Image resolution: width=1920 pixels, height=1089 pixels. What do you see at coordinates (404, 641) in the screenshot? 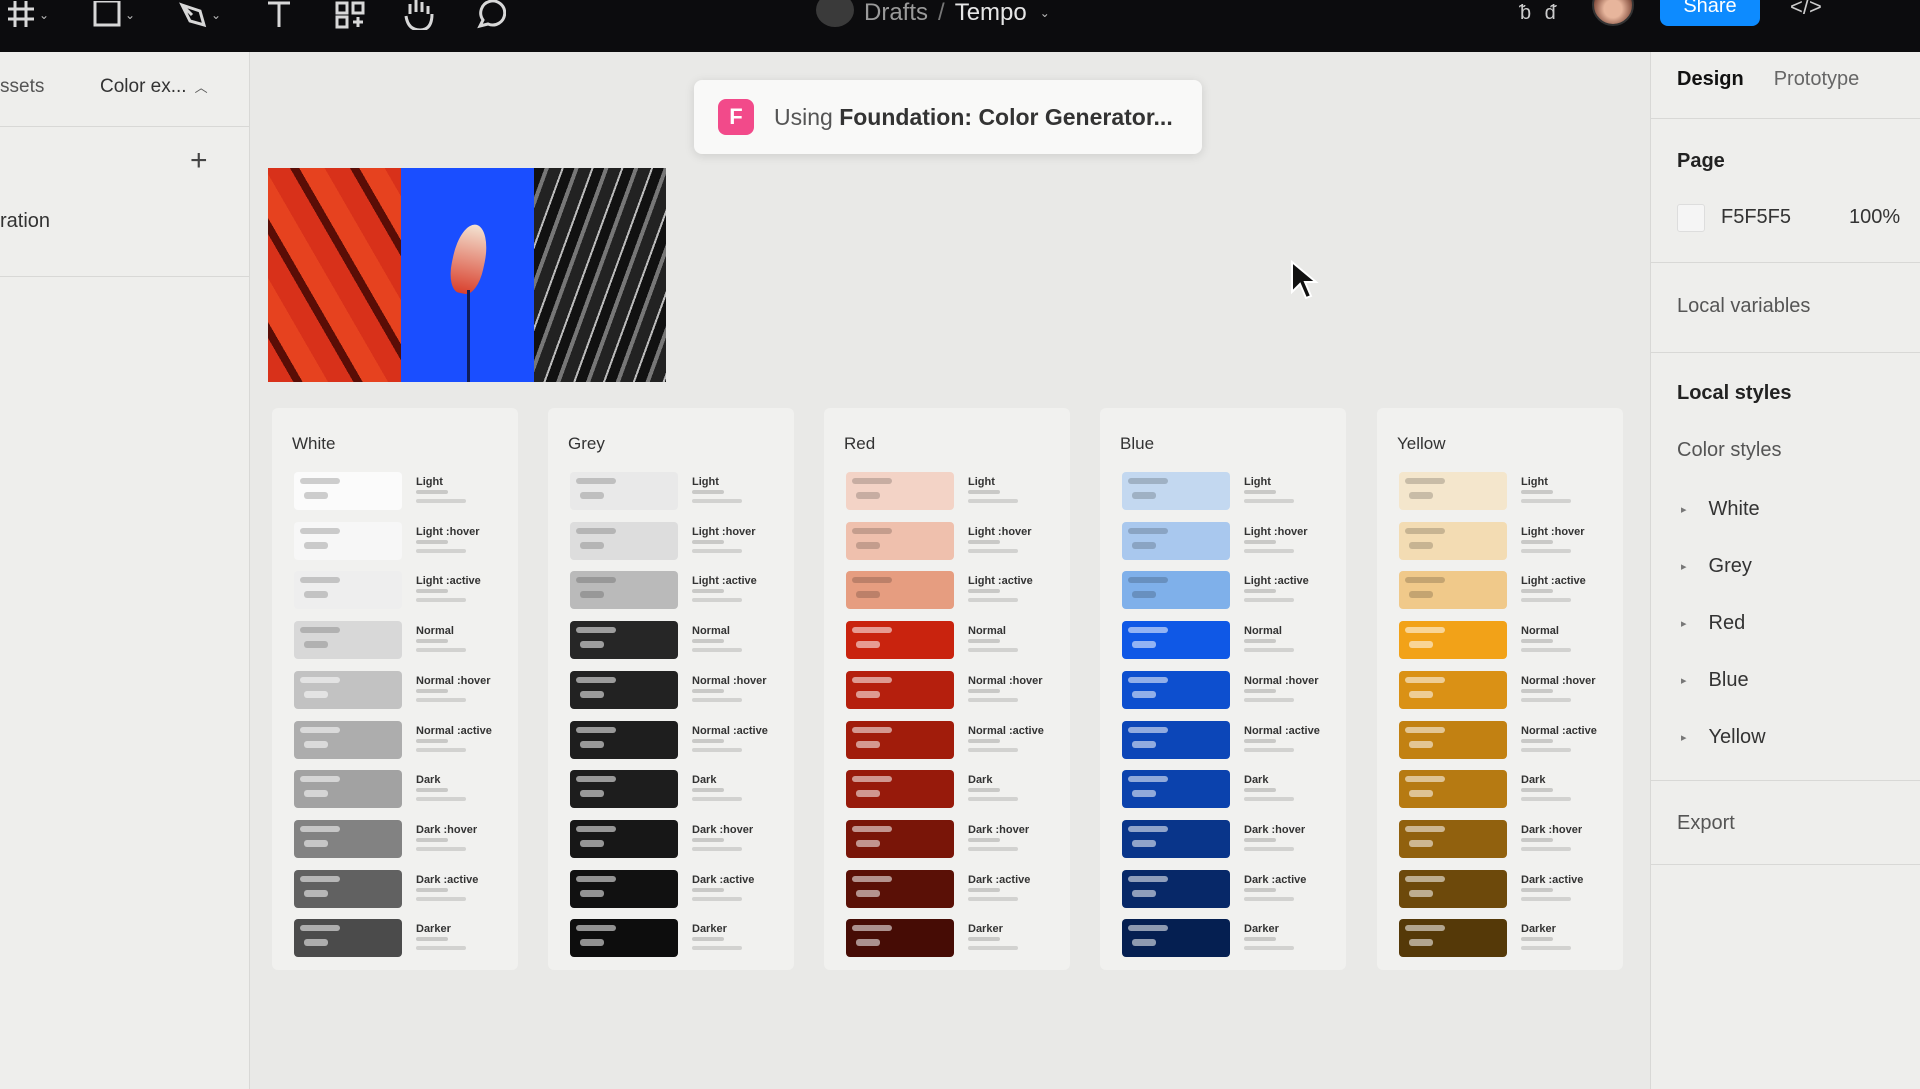
I see `swatch-row: Normal` at bounding box center [404, 641].